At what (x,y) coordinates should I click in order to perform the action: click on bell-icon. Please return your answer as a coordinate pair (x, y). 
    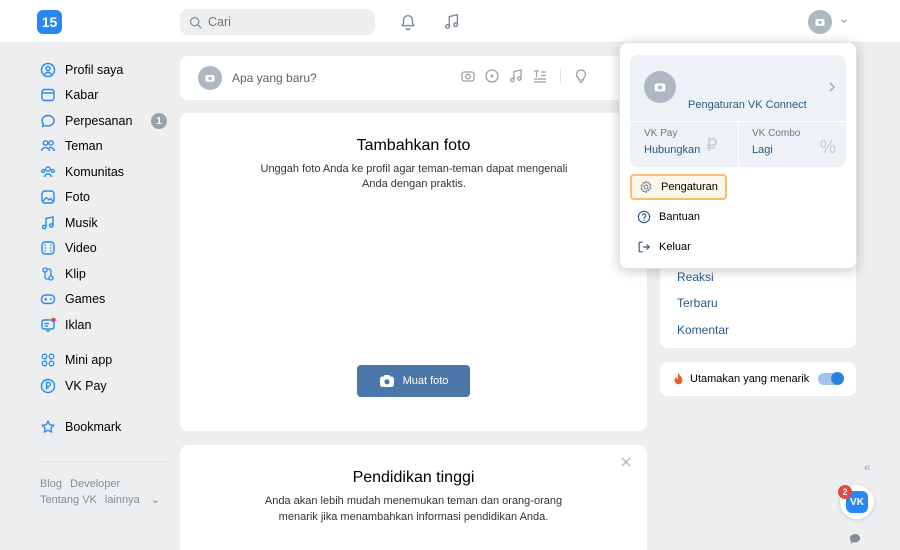
    Looking at the image, I should click on (408, 22).